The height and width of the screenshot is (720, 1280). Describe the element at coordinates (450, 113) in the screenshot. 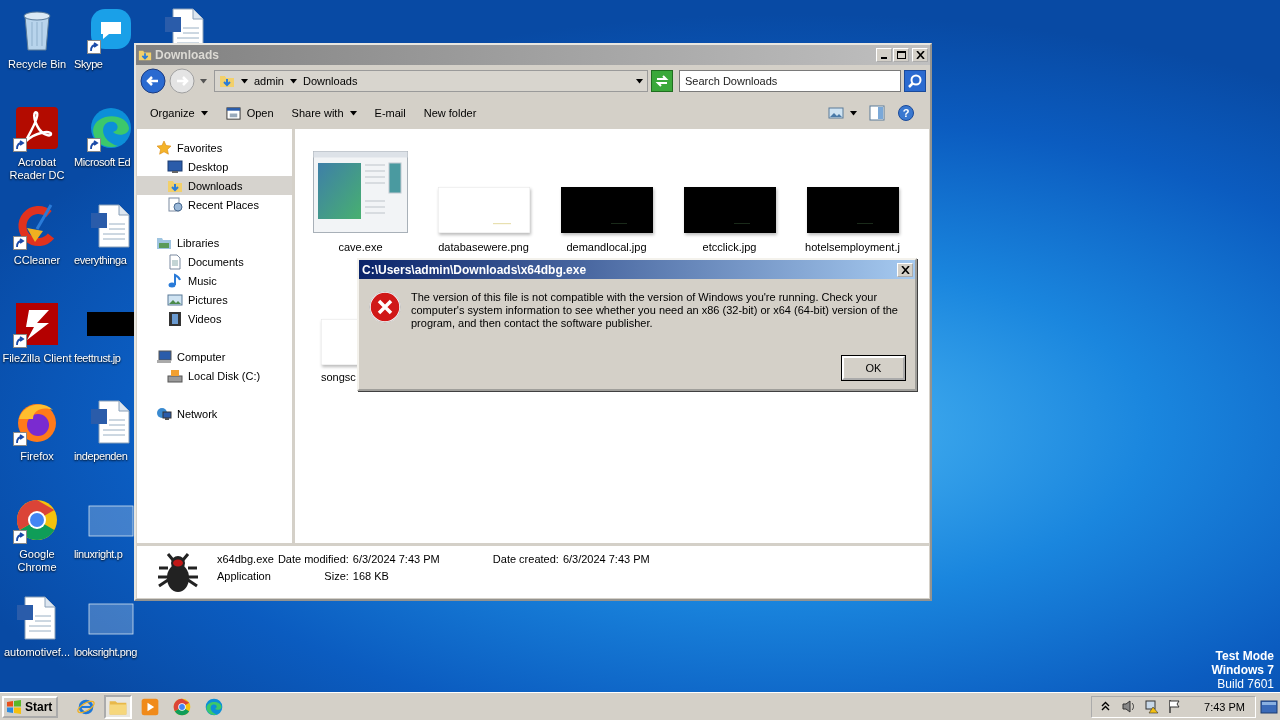

I see `toolbar-button: New folder` at that location.